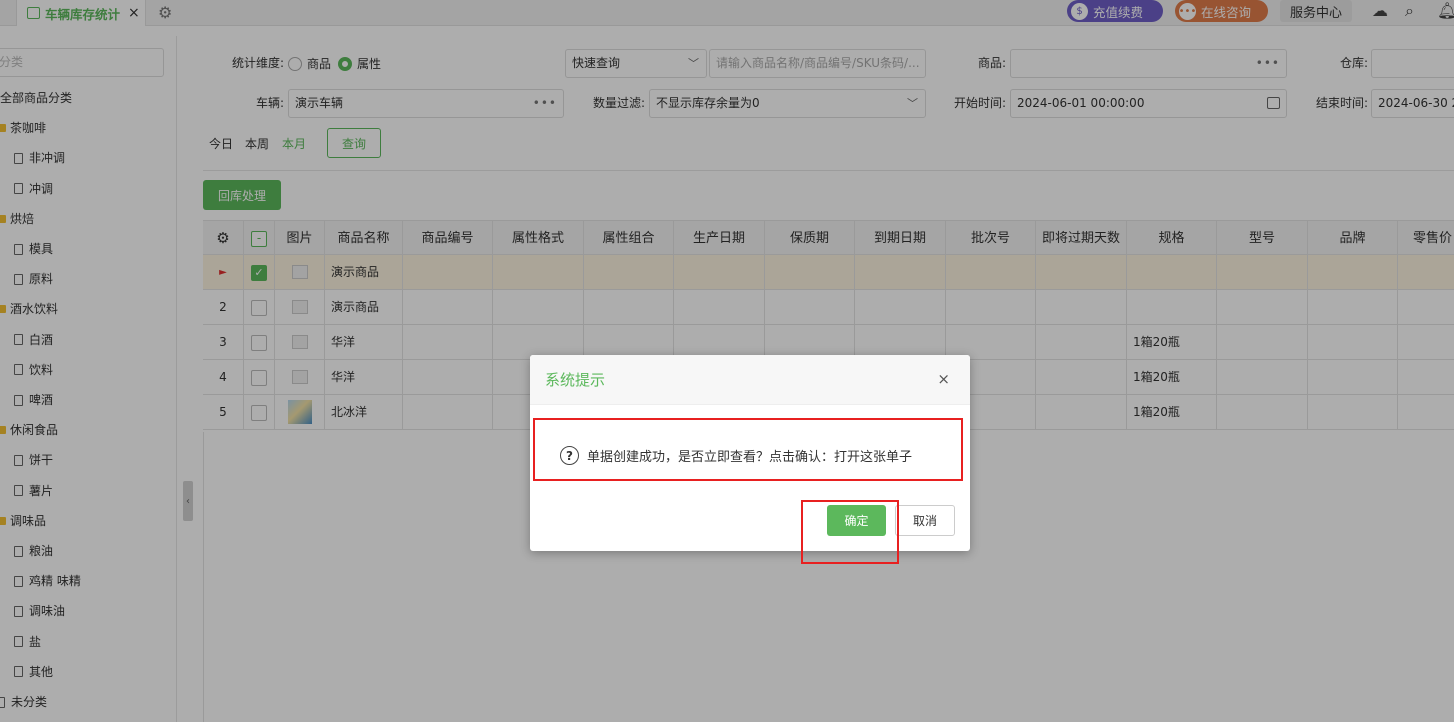 This screenshot has width=1454, height=722. I want to click on cancel-button: 取消, so click(925, 520).